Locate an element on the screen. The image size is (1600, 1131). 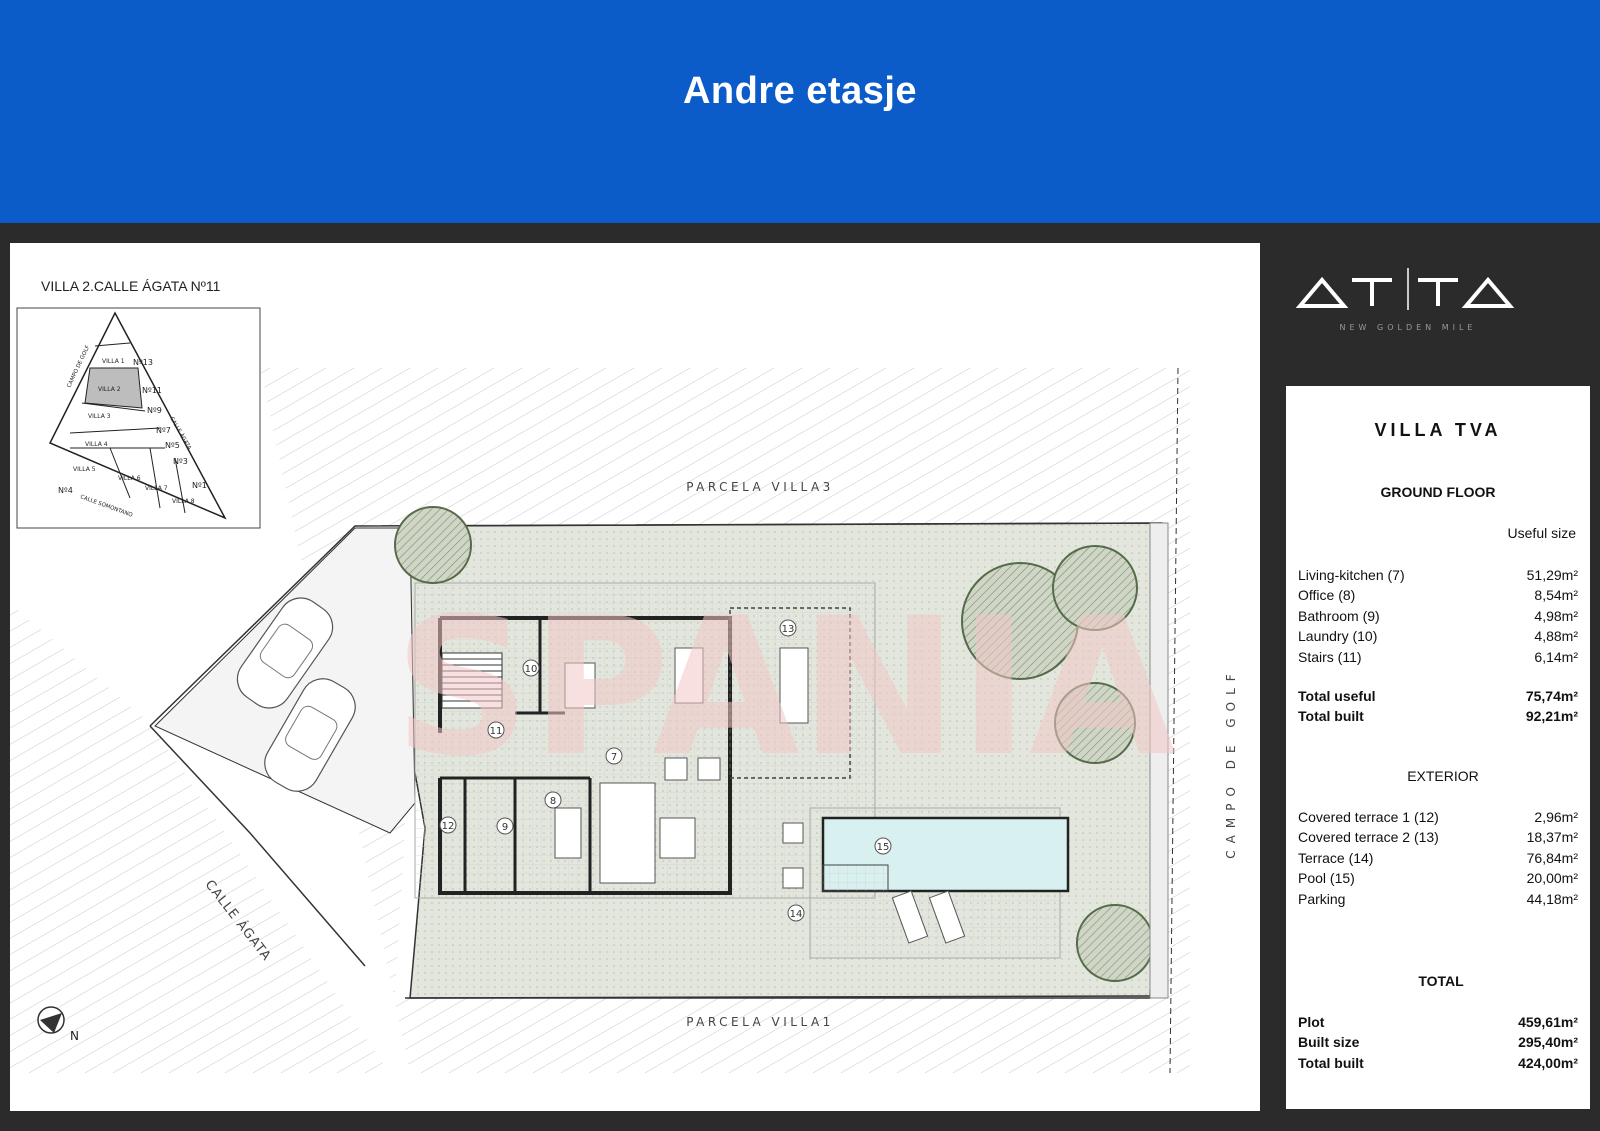
page-title: Andre etasje is located at coordinates (800, 91).